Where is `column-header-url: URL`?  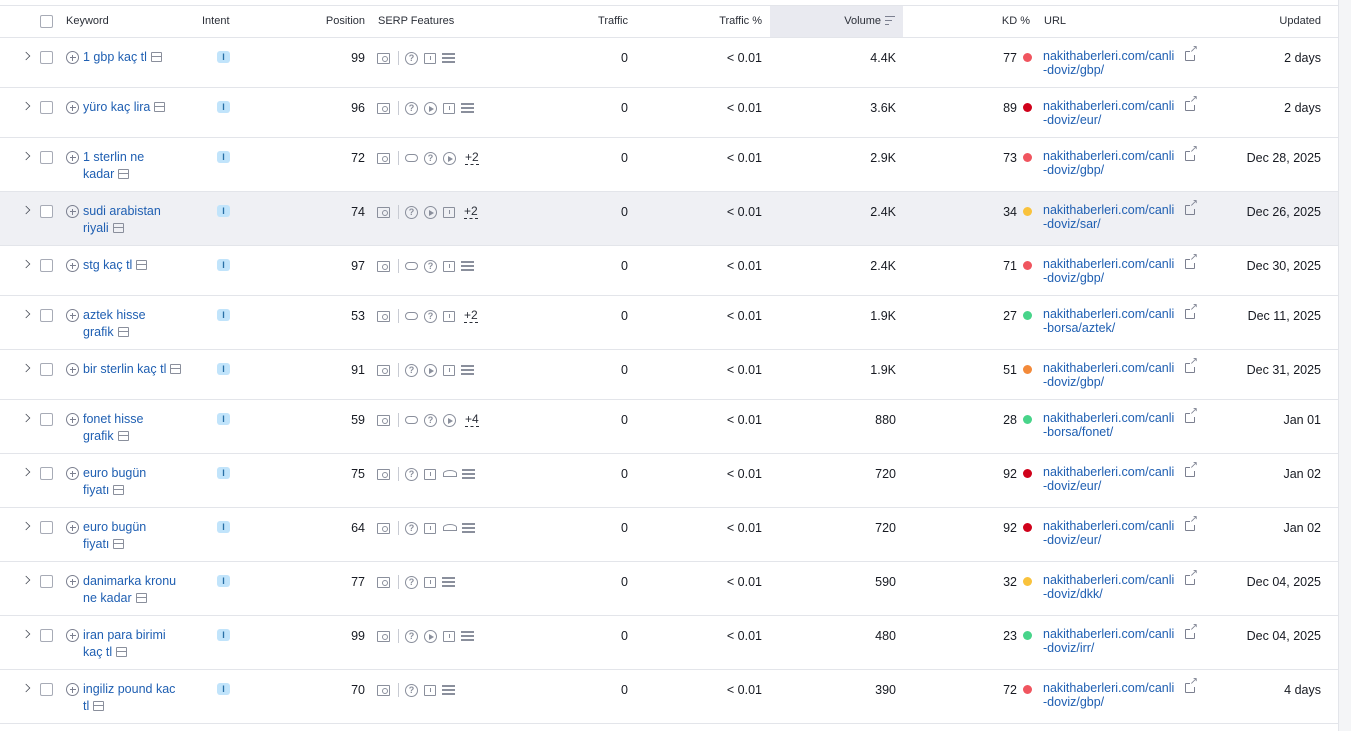 column-header-url: URL is located at coordinates (1055, 21).